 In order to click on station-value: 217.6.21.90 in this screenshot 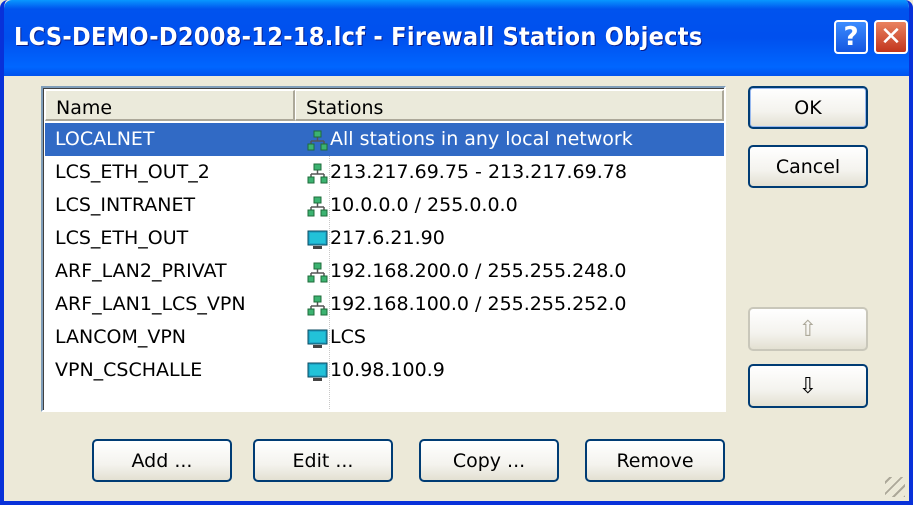, I will do `click(376, 238)`.